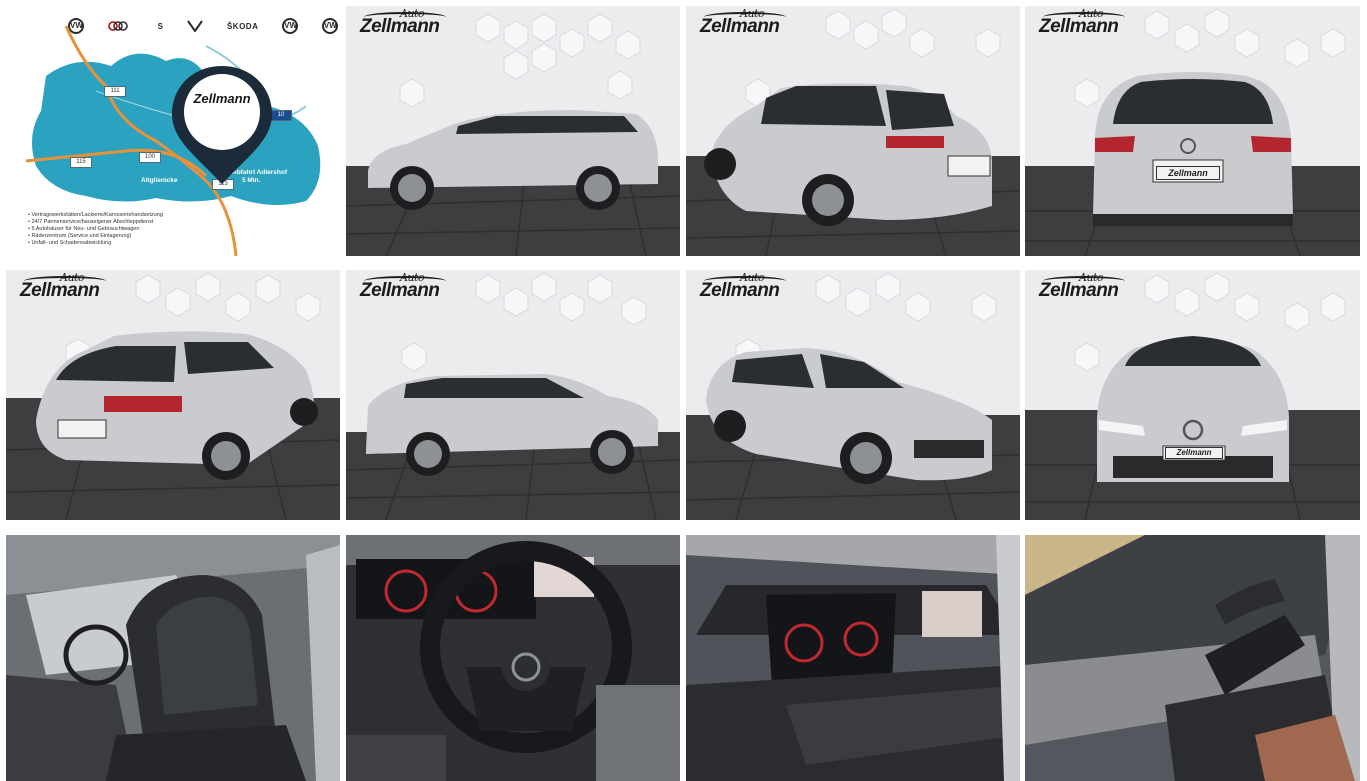  I want to click on photo-side-right: Auto Zellmann, so click(513, 395).